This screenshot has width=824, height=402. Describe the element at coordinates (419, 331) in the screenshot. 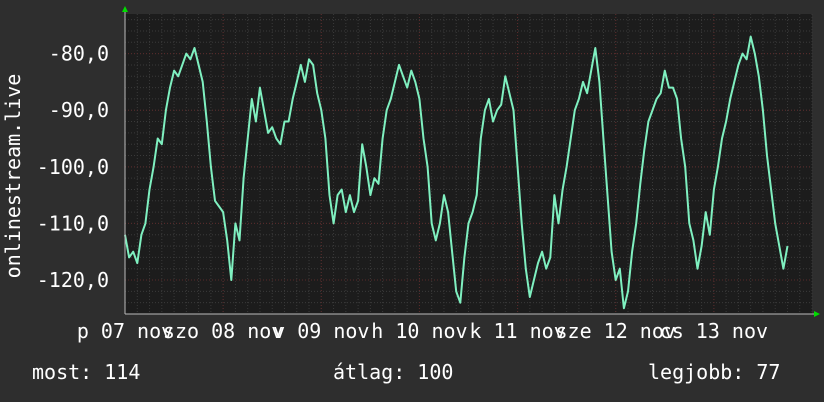

I see `x-tick-label: h 10 nov` at that location.